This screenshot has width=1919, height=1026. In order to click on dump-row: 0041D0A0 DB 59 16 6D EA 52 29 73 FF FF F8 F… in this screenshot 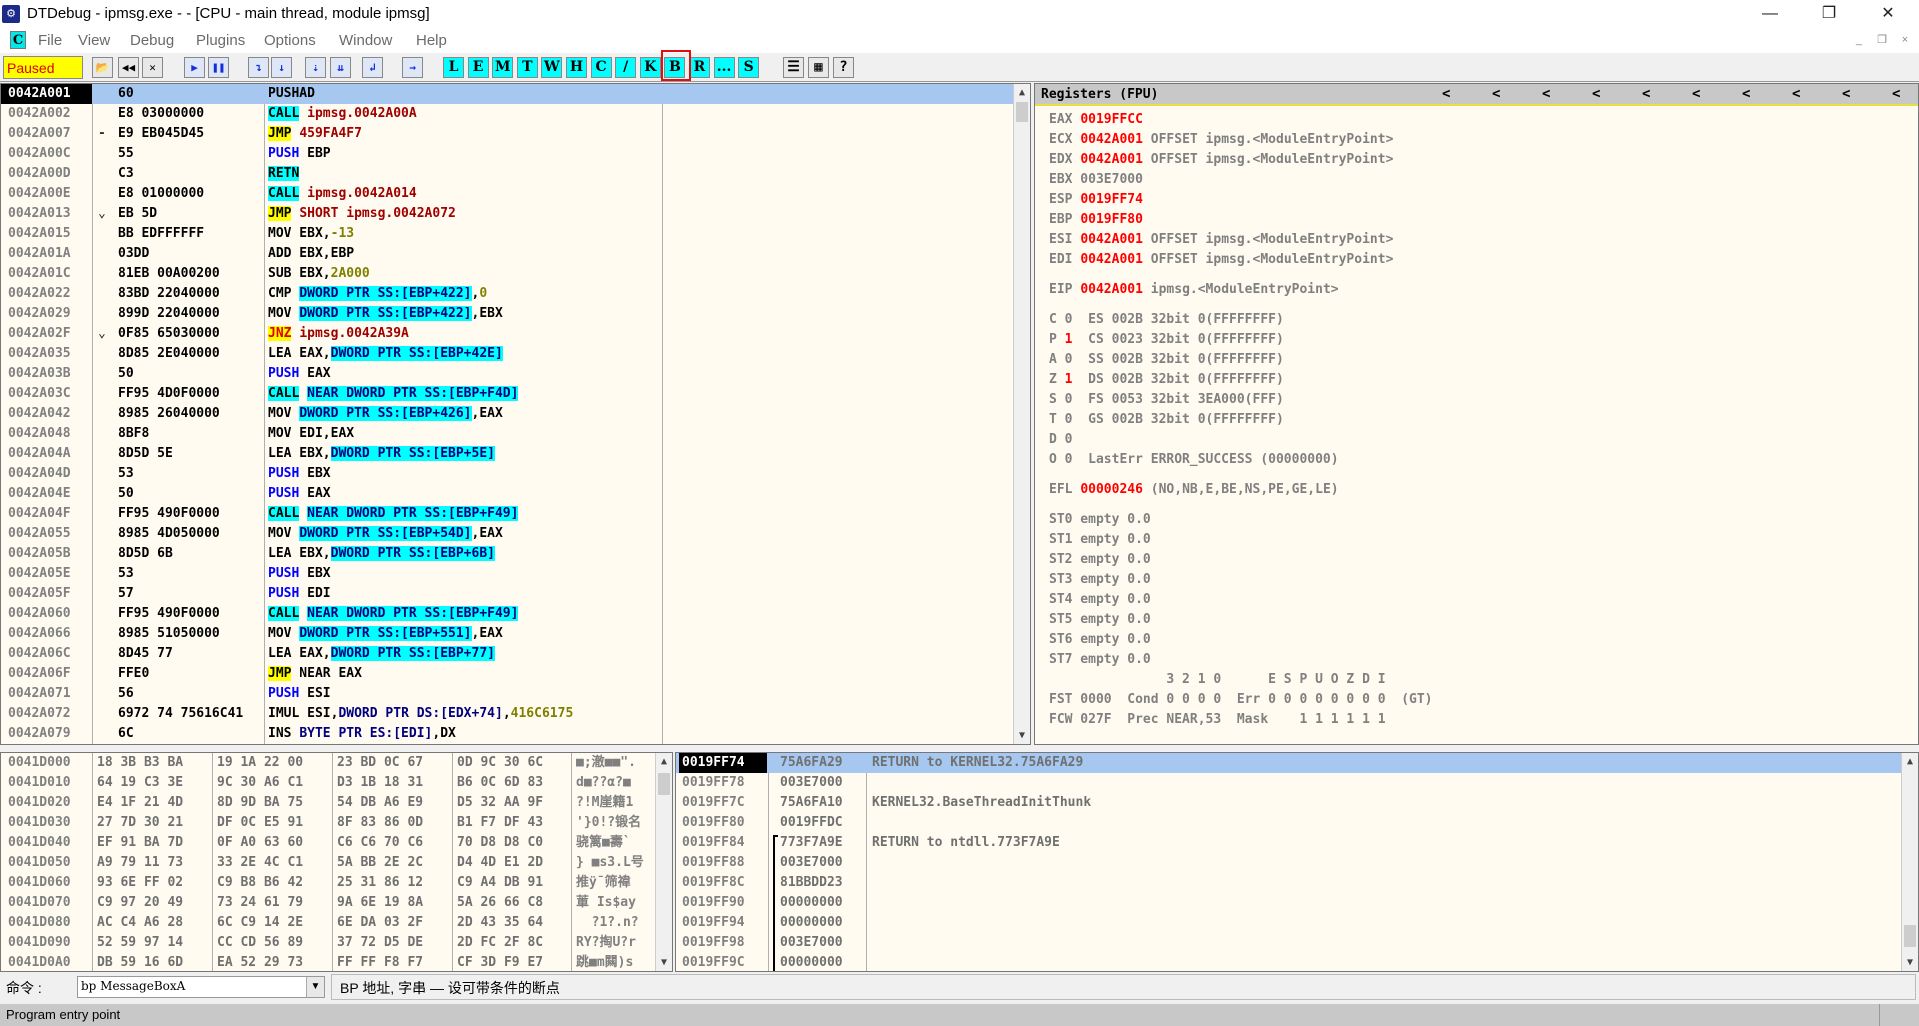, I will do `click(336, 962)`.